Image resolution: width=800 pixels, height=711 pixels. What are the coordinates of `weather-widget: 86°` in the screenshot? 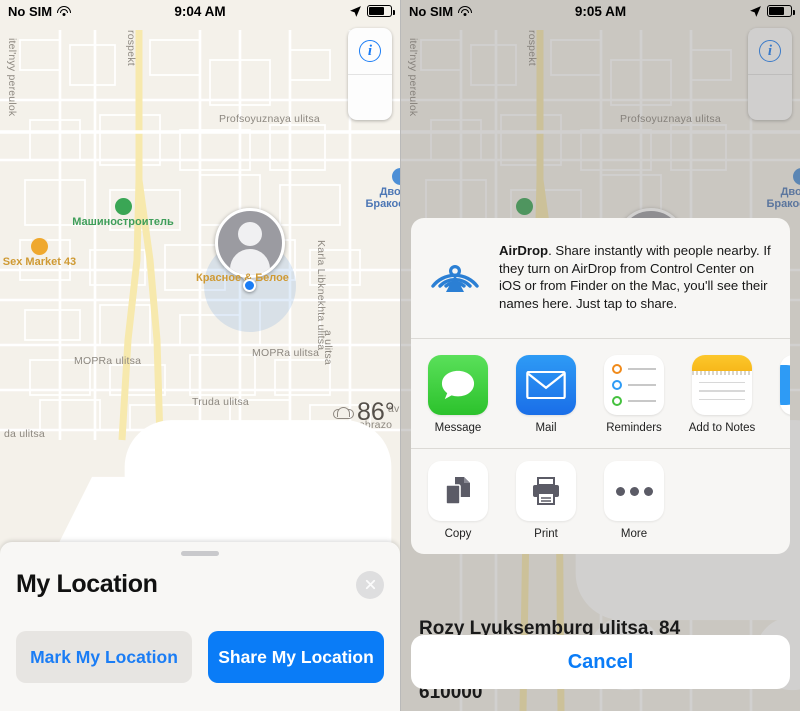 It's located at (364, 412).